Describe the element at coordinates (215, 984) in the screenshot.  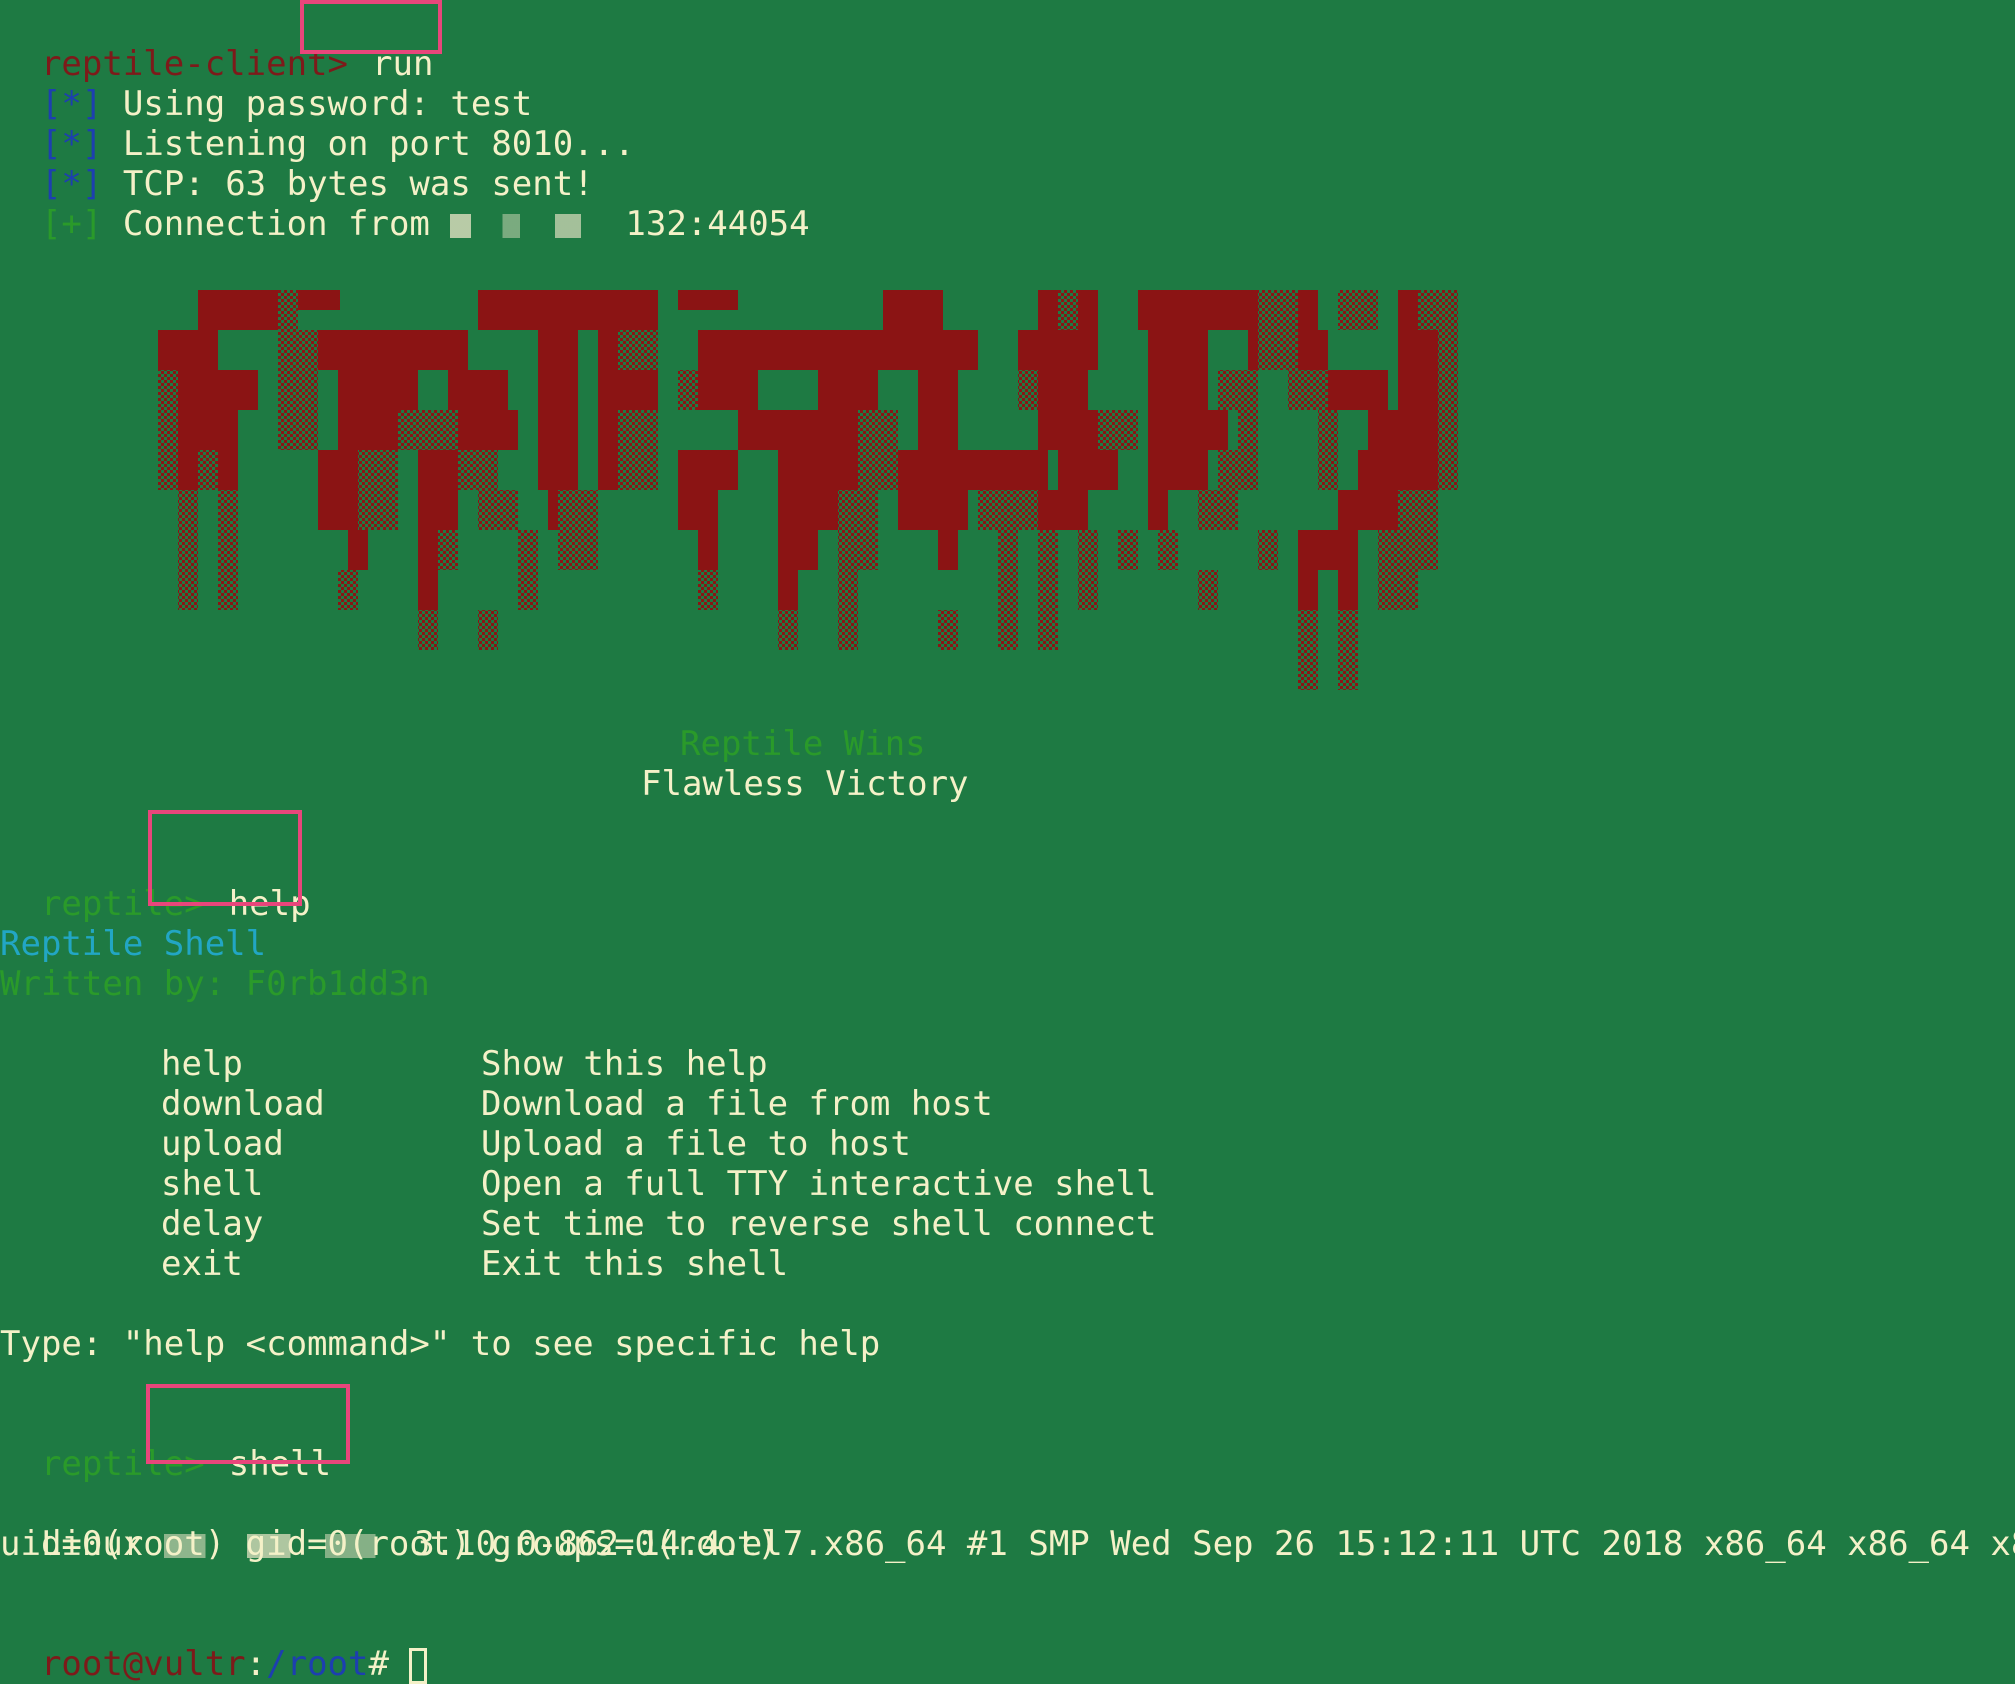
I see `author-line: Written by: F0rb1dd3n` at that location.